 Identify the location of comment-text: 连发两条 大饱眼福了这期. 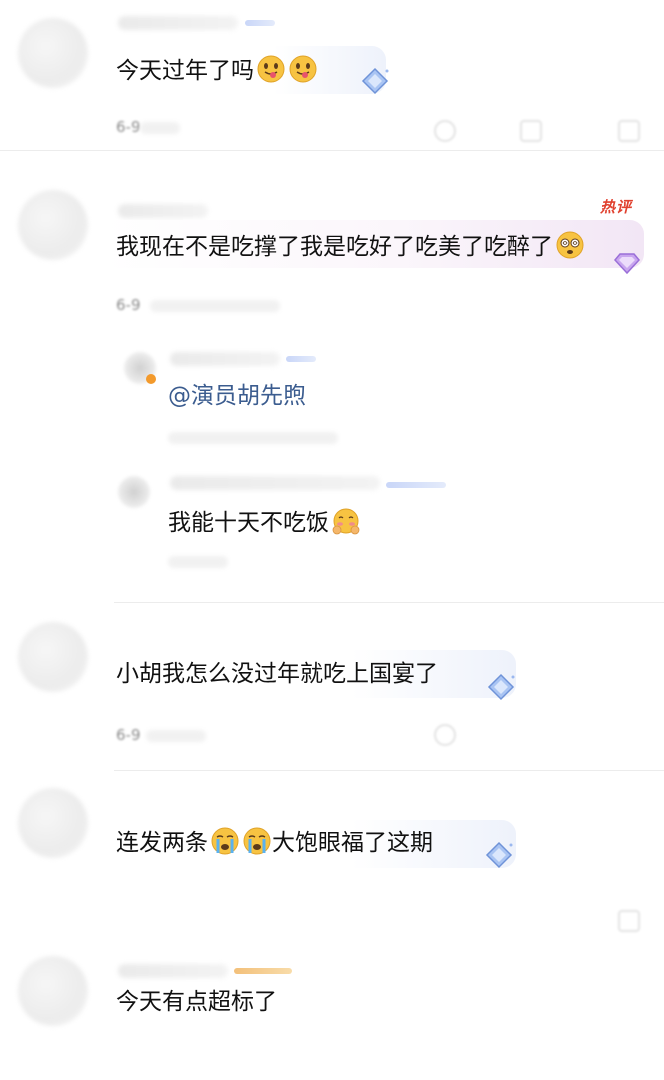
(274, 842).